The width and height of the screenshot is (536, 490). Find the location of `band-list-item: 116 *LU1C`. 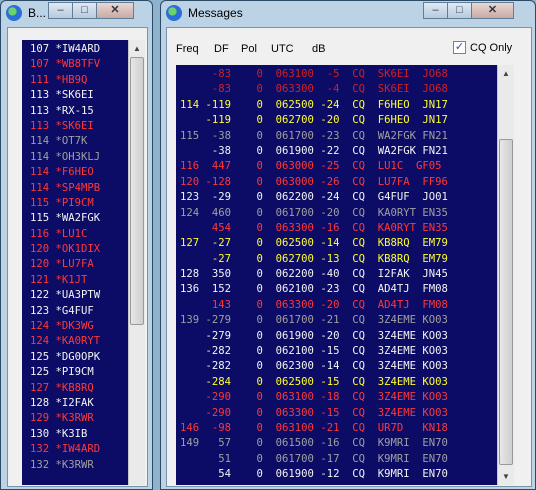

band-list-item: 116 *LU1C is located at coordinates (79, 234).